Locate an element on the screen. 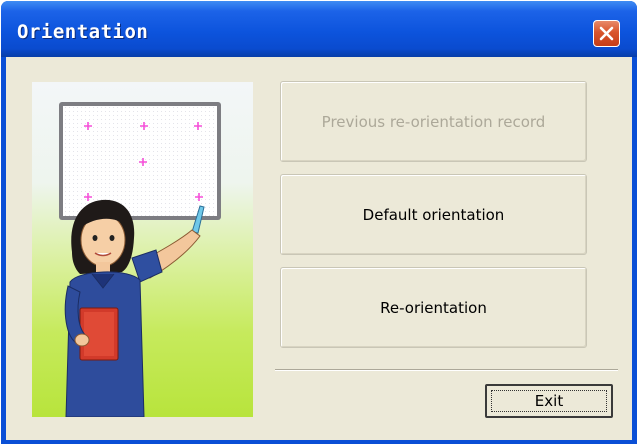  title-bar: Orientation is located at coordinates (319, 29).